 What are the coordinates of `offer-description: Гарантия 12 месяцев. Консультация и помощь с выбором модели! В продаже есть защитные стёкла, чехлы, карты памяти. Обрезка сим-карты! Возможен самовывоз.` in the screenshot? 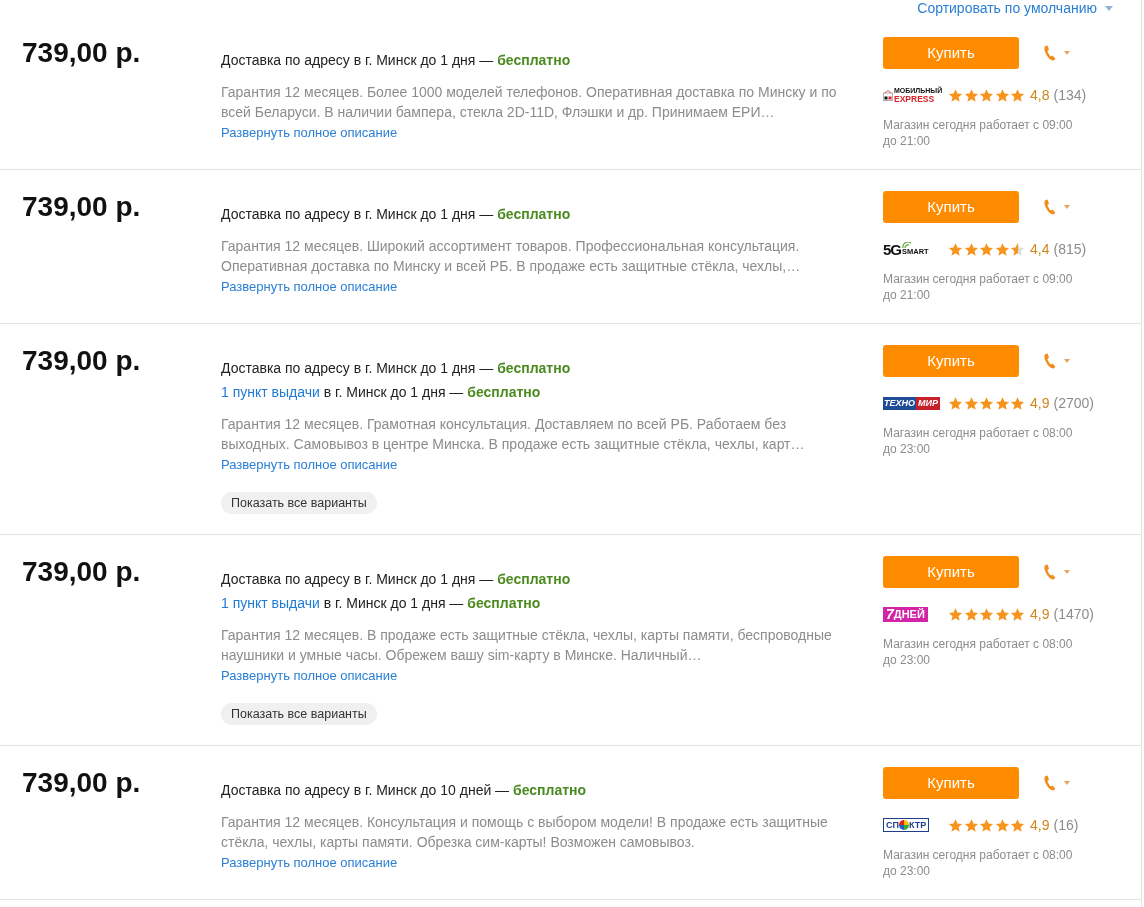 It's located at (525, 832).